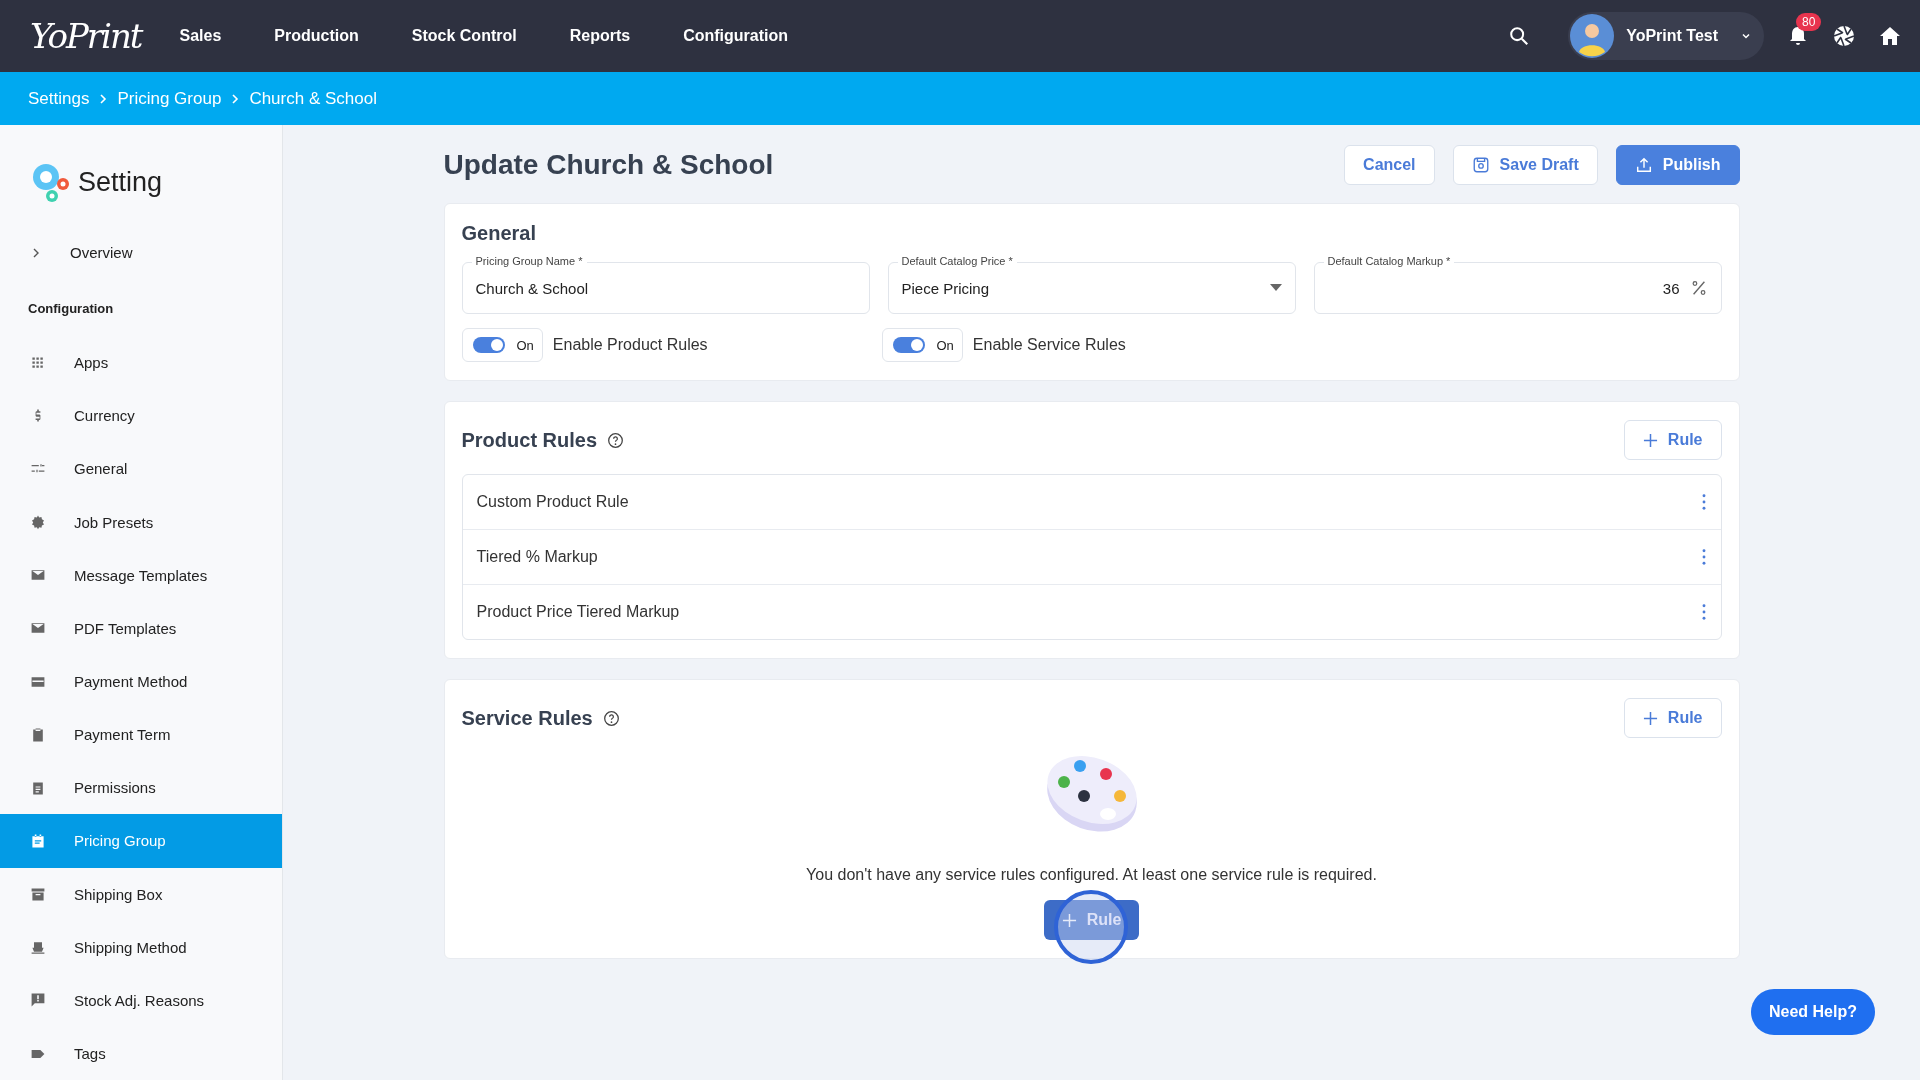  Describe the element at coordinates (1809, 22) in the screenshot. I see `notification-badge: 80` at that location.